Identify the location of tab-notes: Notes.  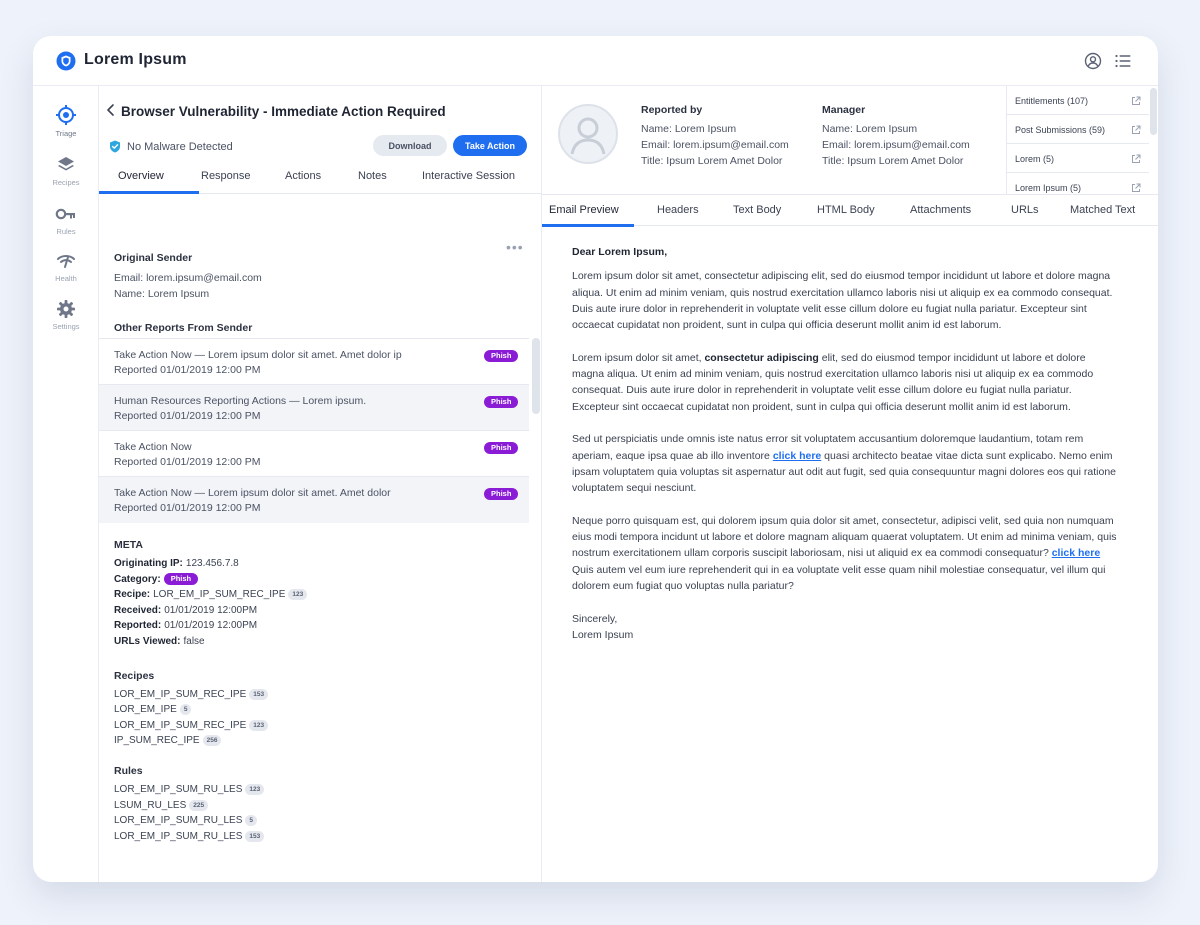
(372, 176).